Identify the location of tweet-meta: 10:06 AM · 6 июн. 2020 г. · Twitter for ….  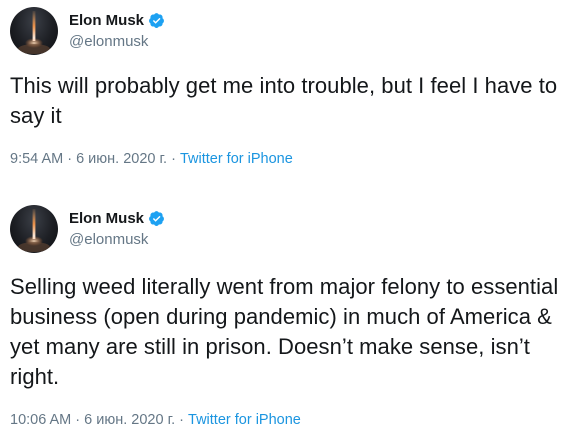
(155, 420).